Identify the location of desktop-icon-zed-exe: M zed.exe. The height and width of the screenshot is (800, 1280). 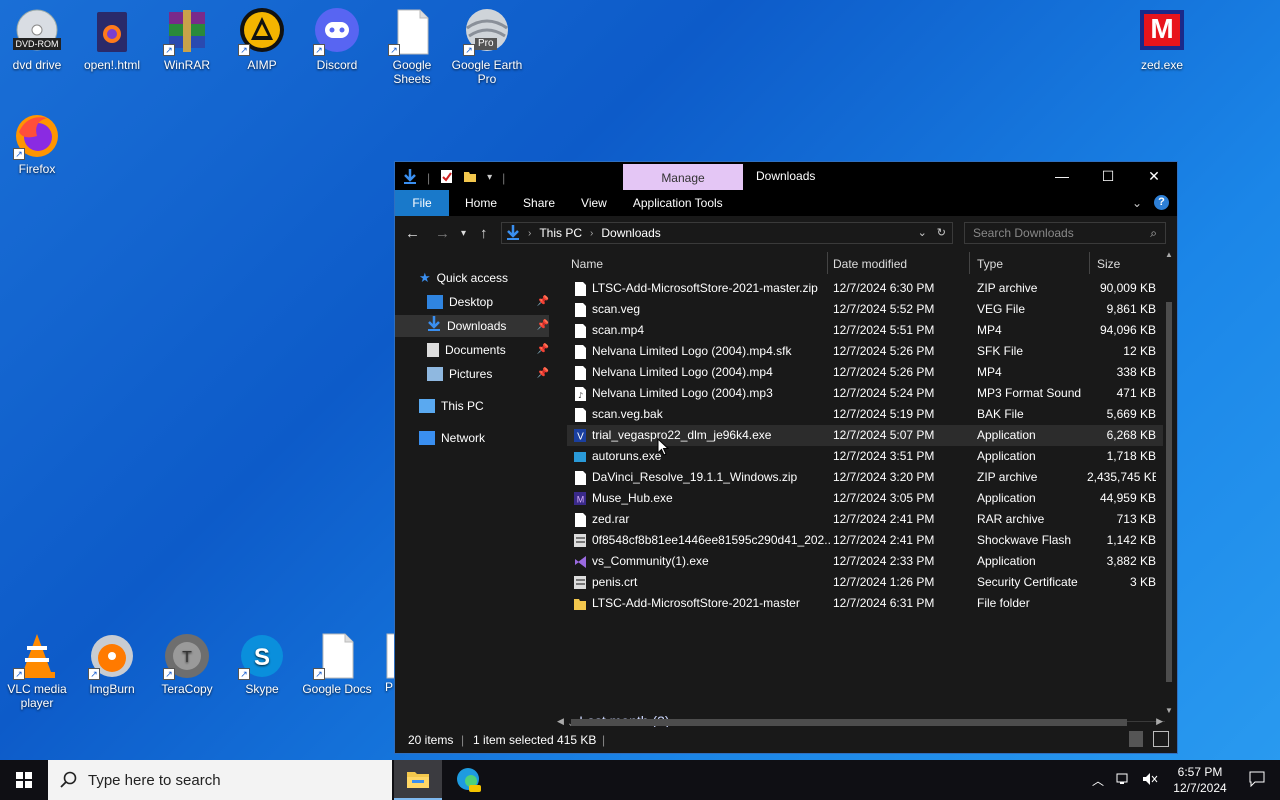
(1162, 40).